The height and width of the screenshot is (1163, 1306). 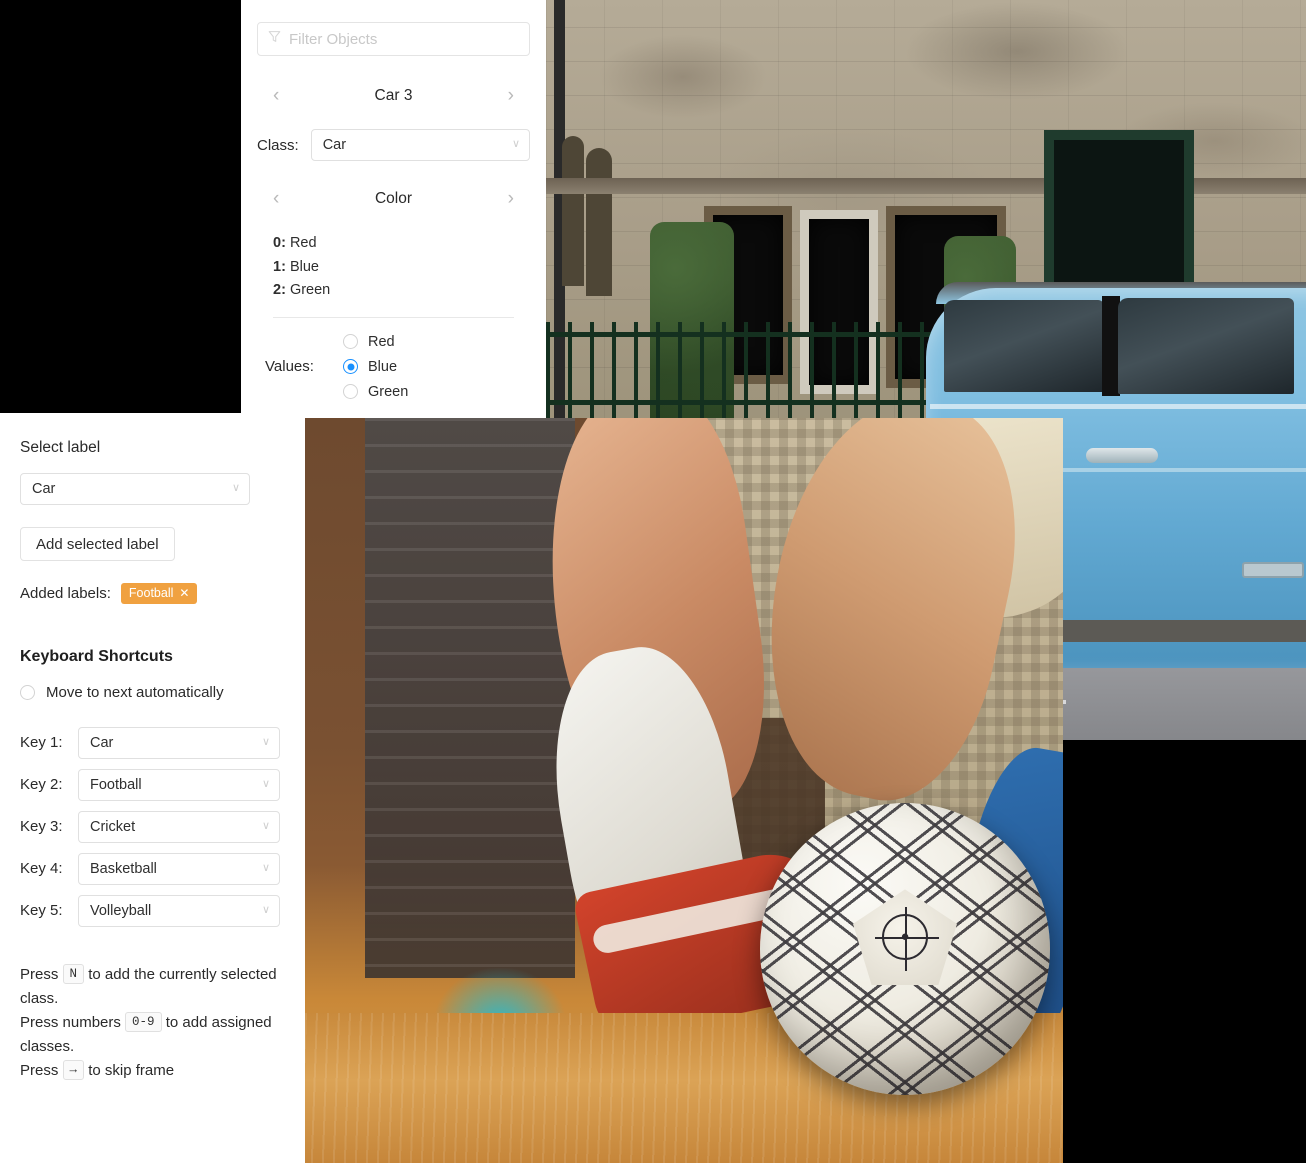 What do you see at coordinates (388, 391) in the screenshot?
I see `radio-label: Green` at bounding box center [388, 391].